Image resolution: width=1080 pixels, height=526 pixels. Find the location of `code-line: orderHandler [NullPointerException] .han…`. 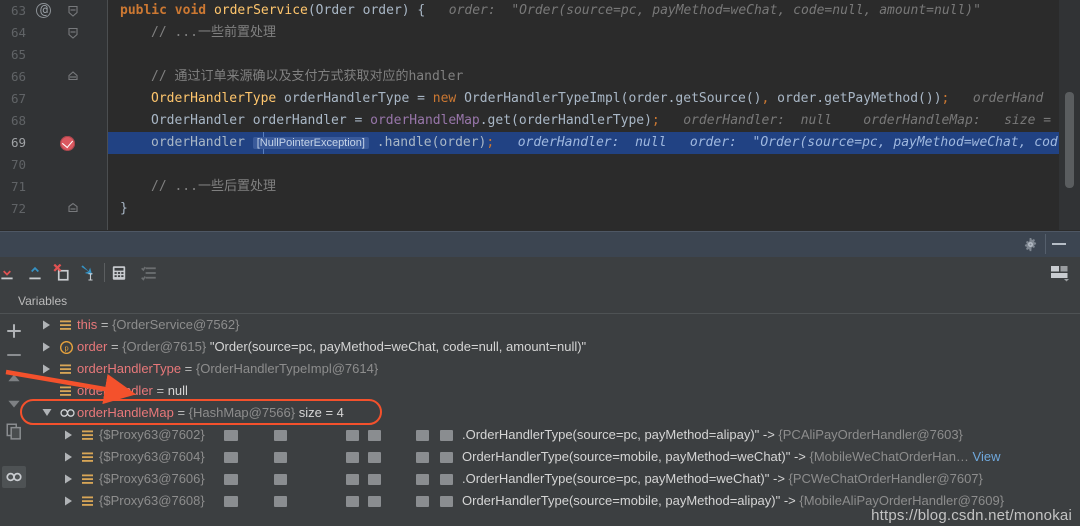

code-line: orderHandler [NullPointerException] .han… is located at coordinates (594, 143).